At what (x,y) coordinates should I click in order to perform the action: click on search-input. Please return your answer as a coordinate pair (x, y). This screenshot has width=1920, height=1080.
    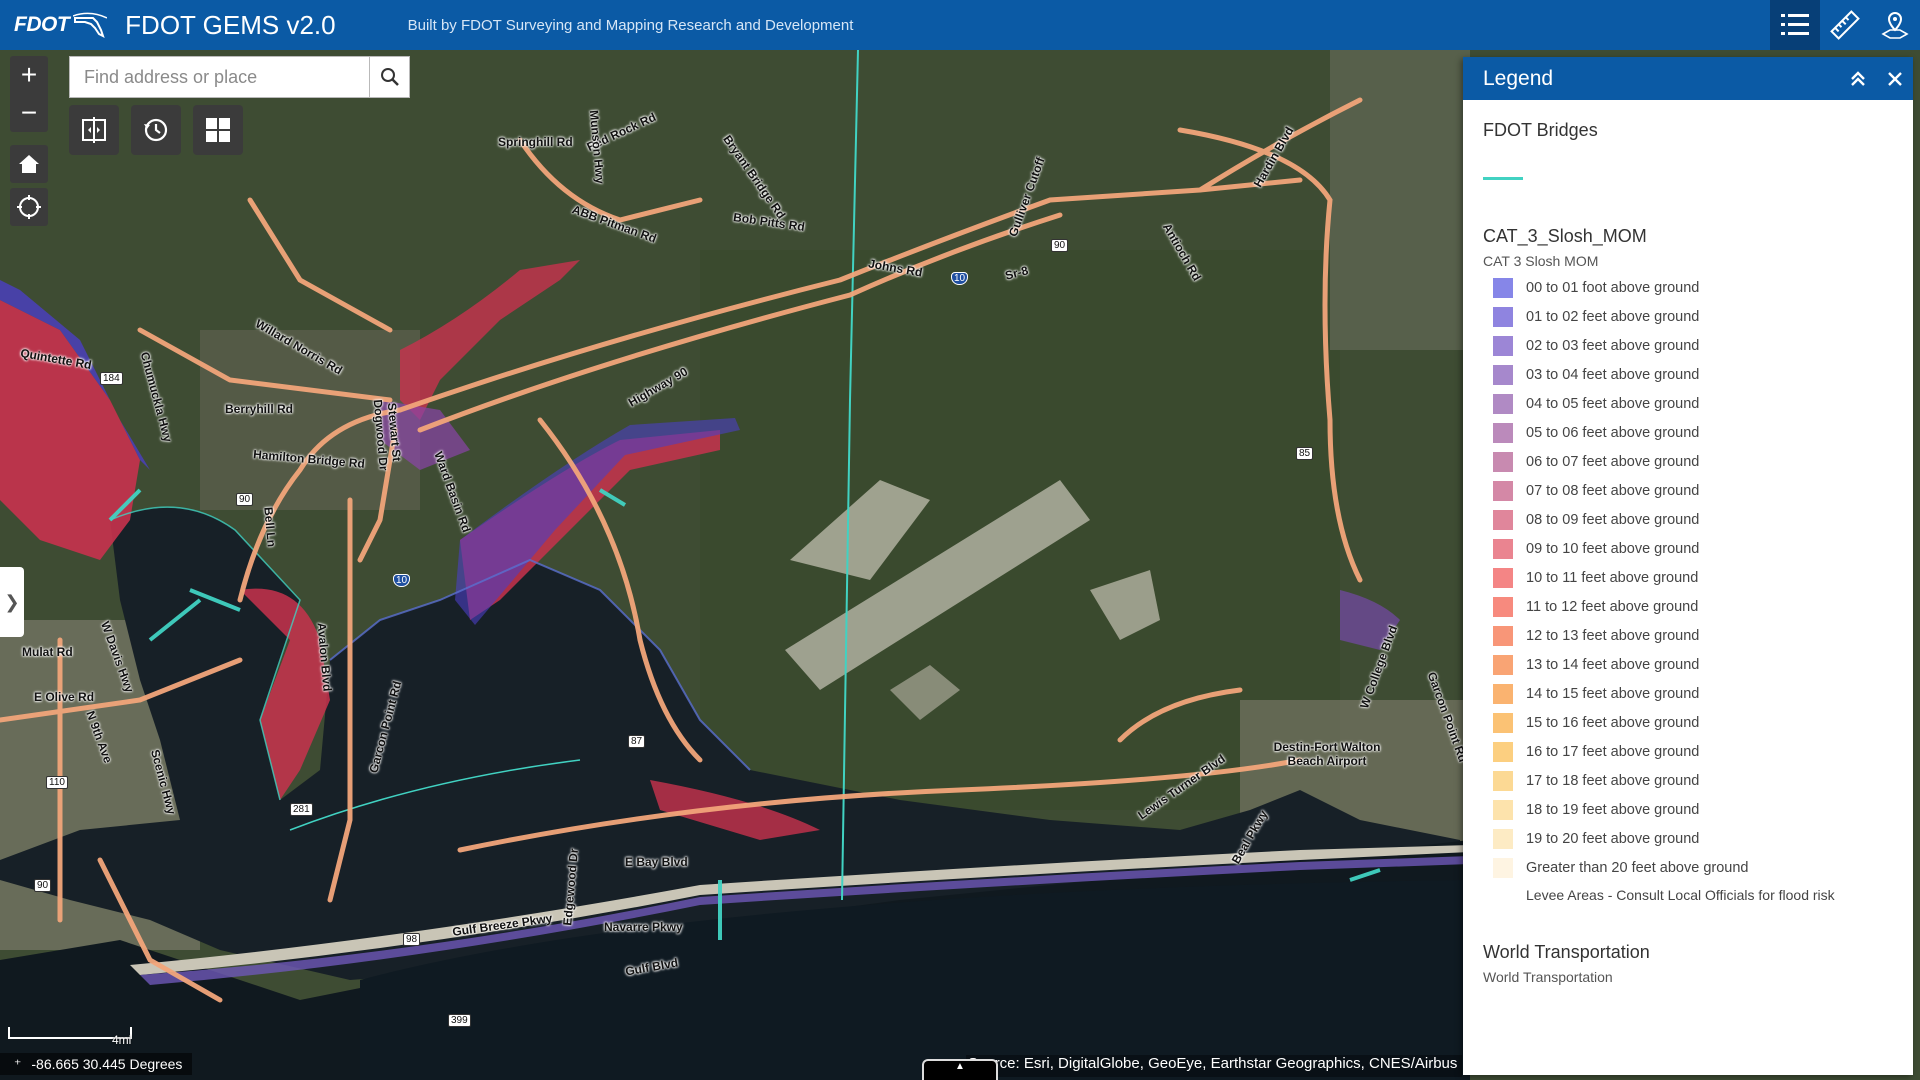
    Looking at the image, I should click on (219, 77).